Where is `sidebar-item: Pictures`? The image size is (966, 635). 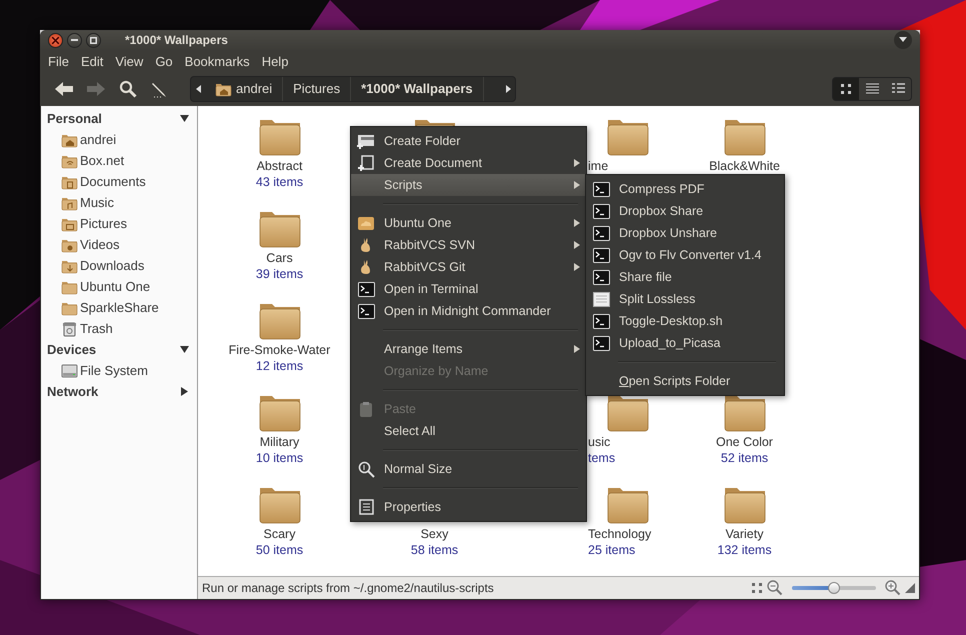
sidebar-item: Pictures is located at coordinates (119, 223).